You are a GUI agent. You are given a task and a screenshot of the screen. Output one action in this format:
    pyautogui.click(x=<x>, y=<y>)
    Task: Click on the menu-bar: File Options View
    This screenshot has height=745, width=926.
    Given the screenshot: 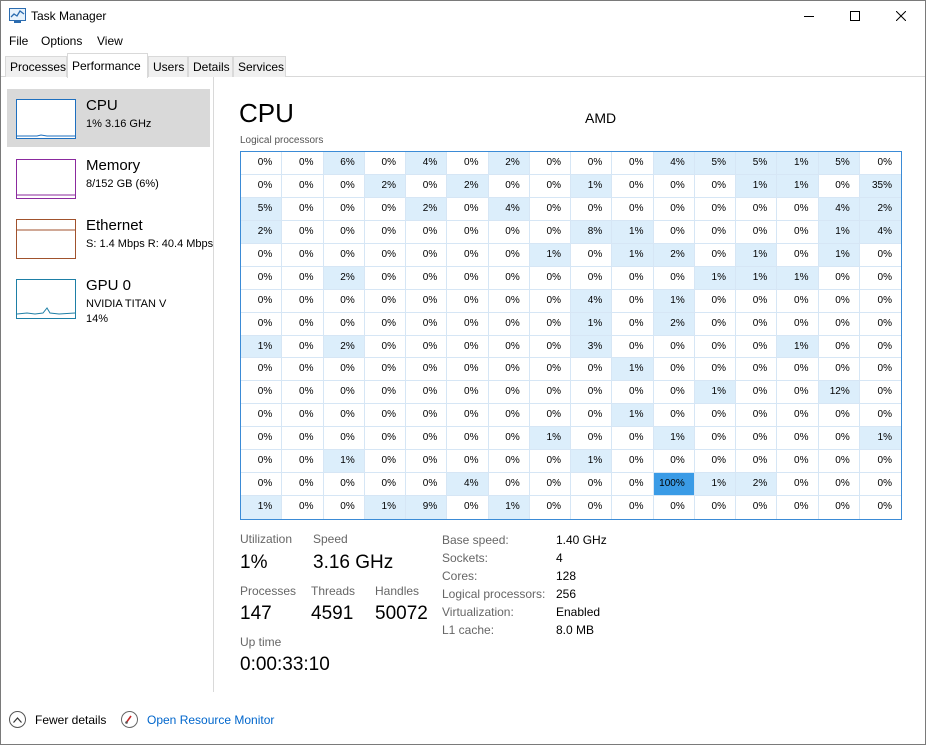 What is the action you would take?
    pyautogui.click(x=463, y=41)
    